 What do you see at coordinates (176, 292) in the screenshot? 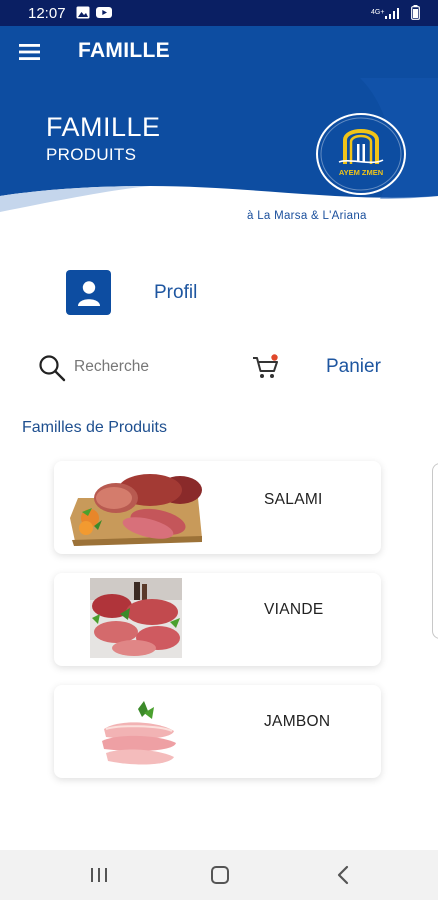
I see `profile-label: Profil` at bounding box center [176, 292].